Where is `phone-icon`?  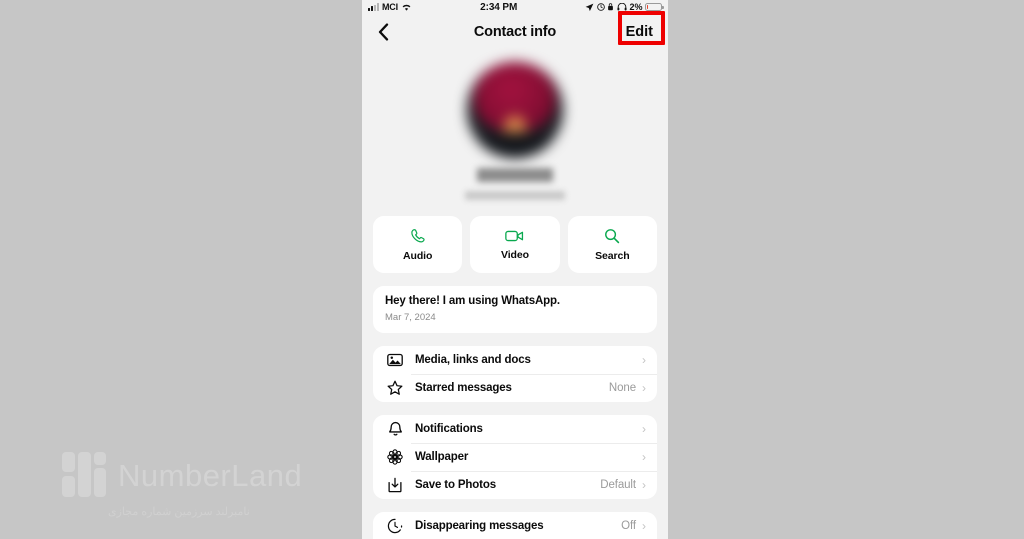
phone-icon is located at coordinates (418, 236).